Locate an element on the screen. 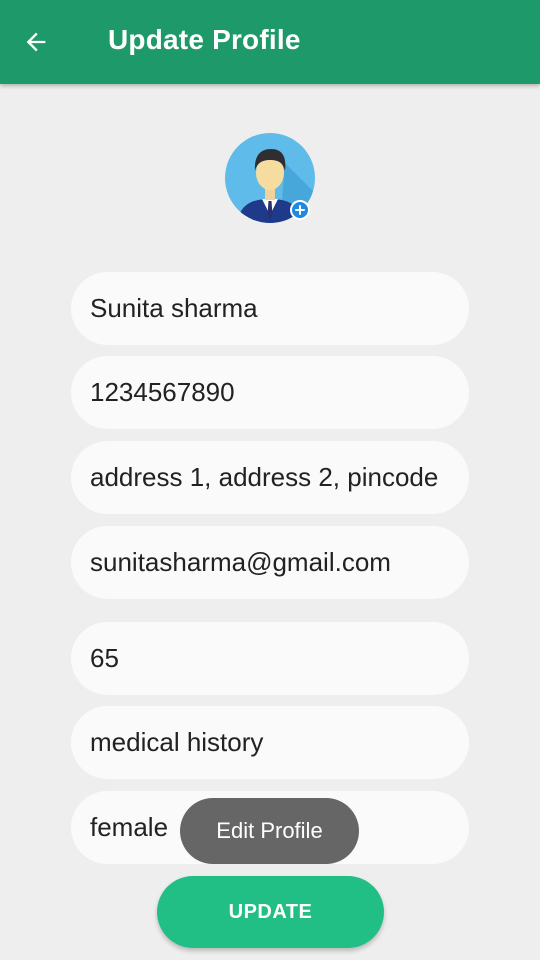  back-button is located at coordinates (36, 42).